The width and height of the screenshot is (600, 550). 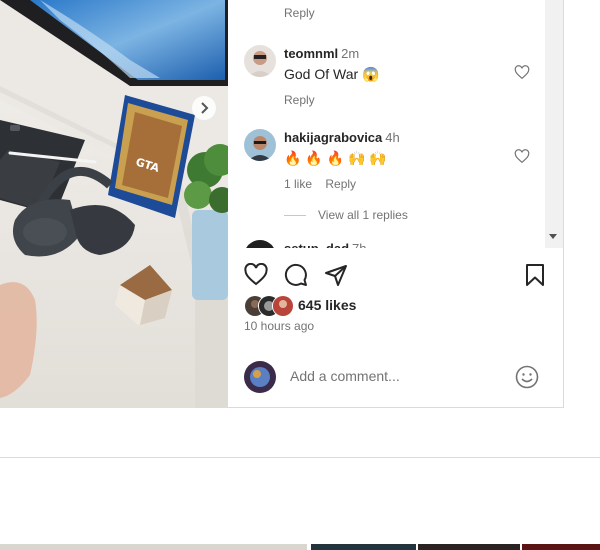 I want to click on comment-time: 2m, so click(x=350, y=53).